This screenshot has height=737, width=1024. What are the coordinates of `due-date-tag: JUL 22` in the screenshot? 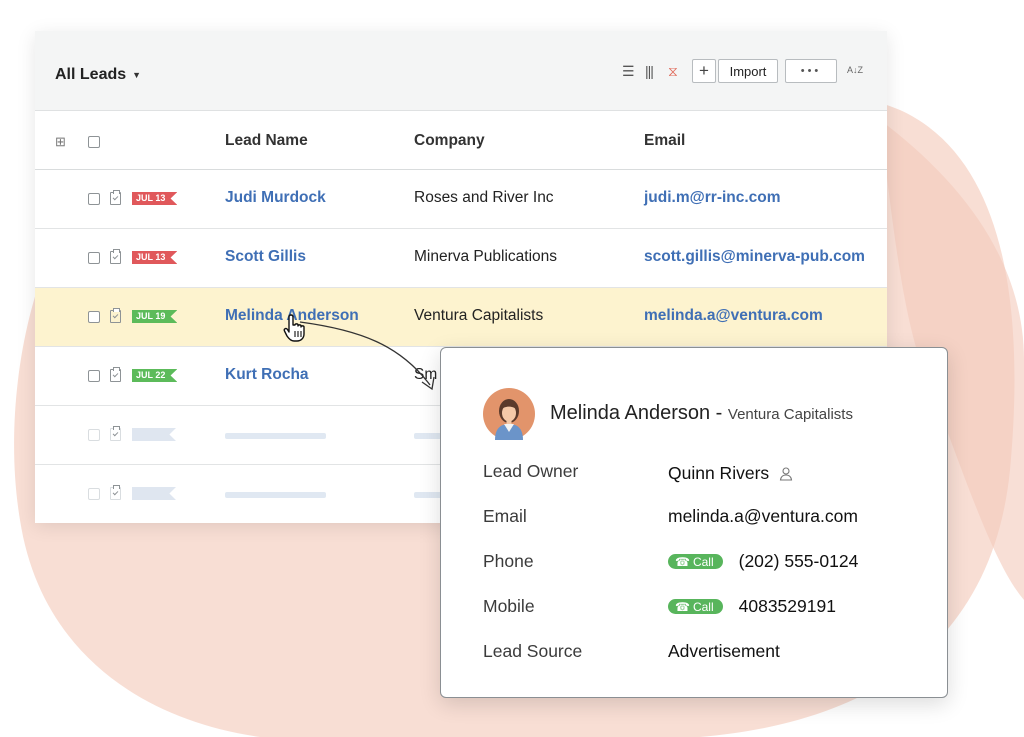 It's located at (155, 375).